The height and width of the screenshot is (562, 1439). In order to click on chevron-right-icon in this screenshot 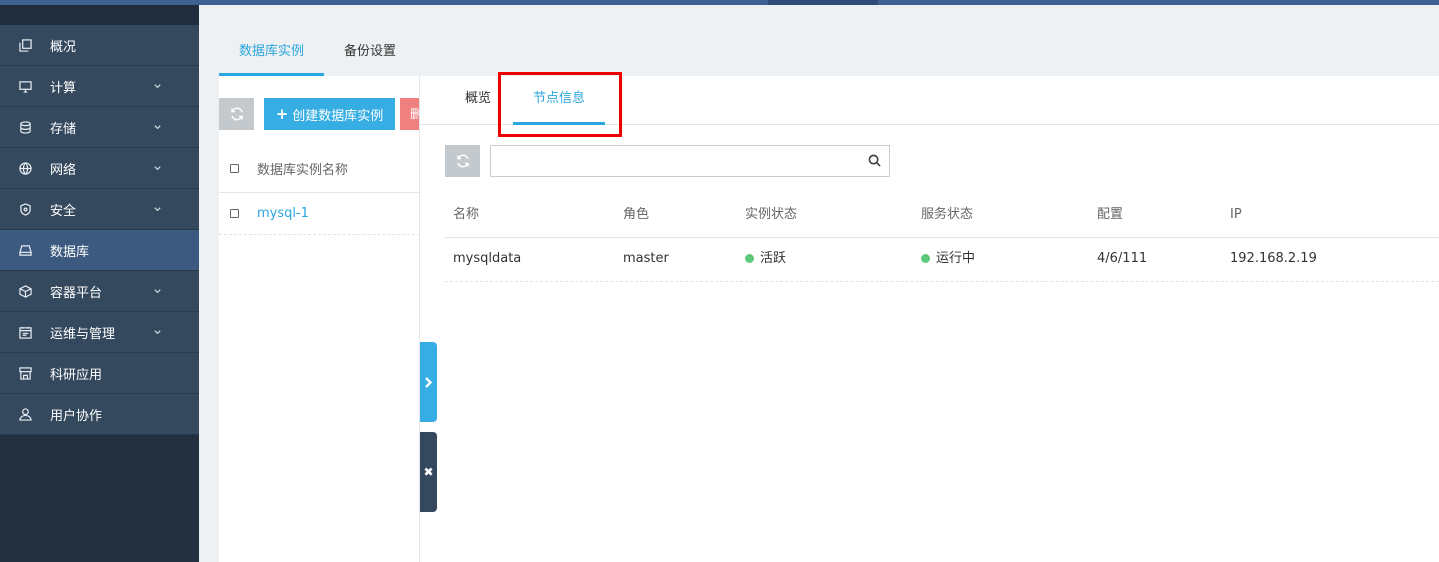, I will do `click(429, 382)`.